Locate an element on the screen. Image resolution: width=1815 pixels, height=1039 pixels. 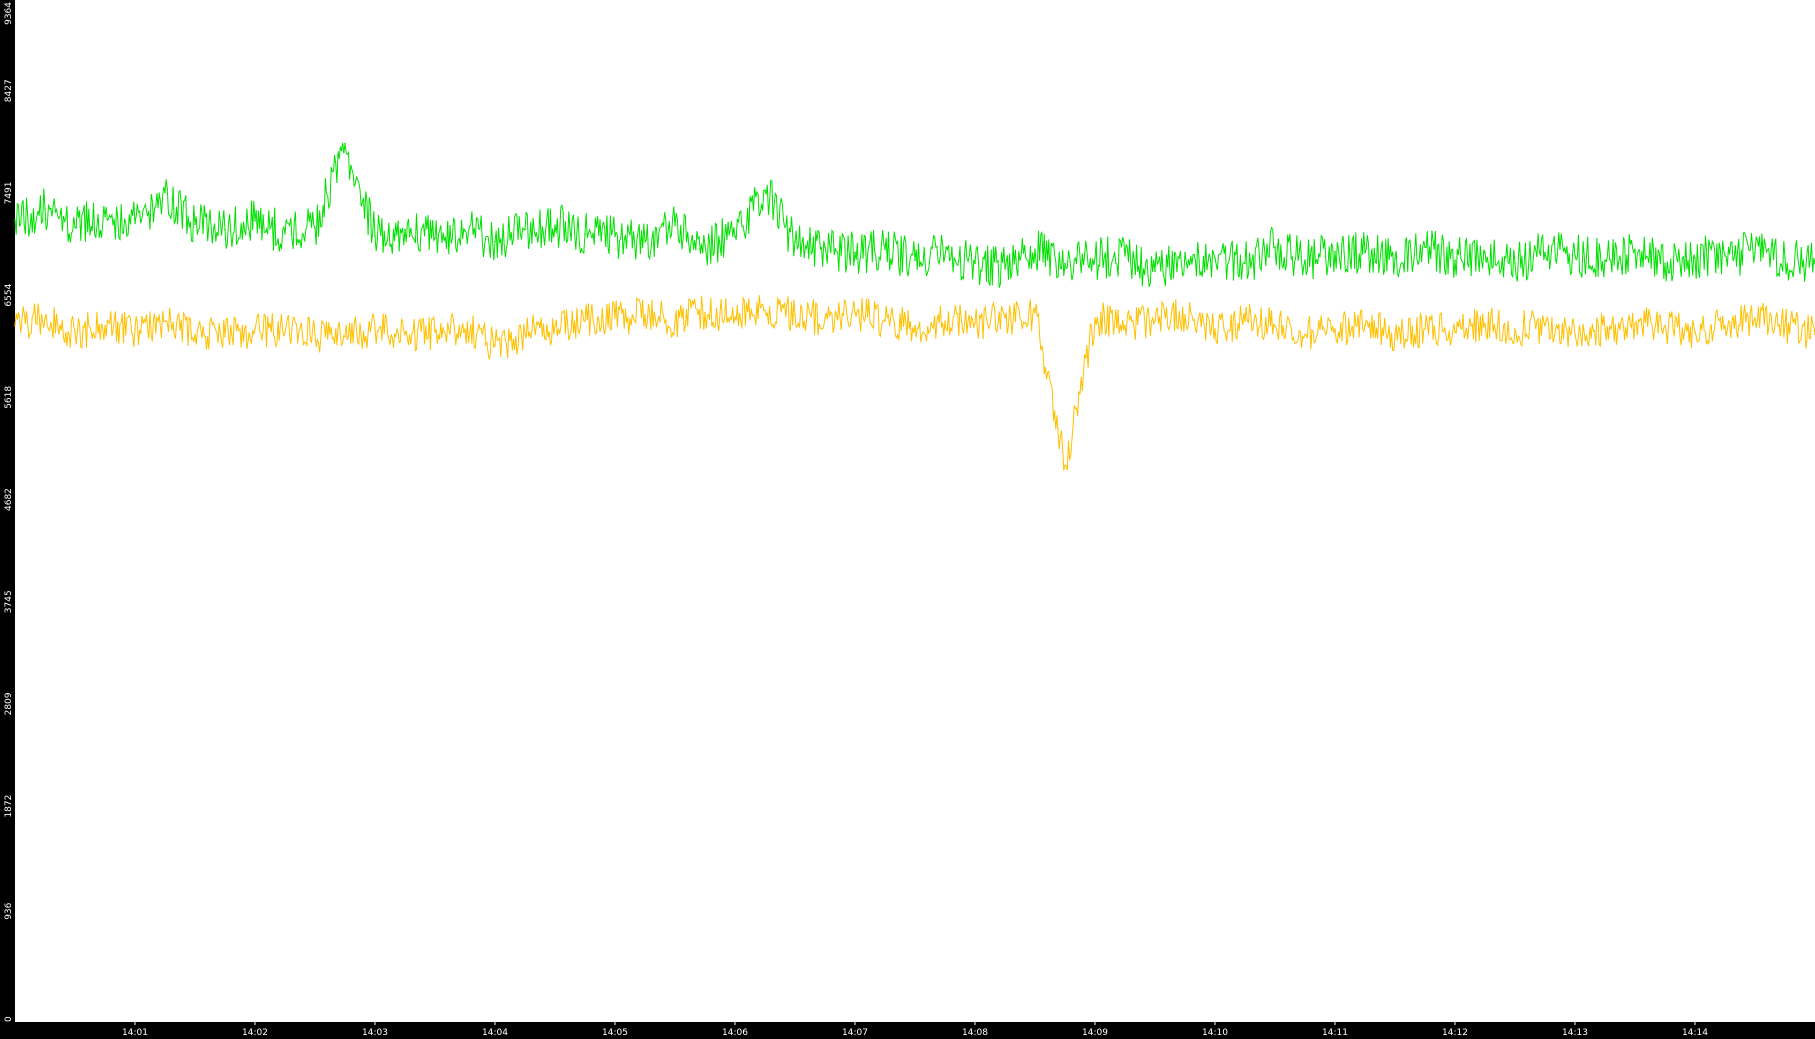
x-tick-label: 14:11 is located at coordinates (1335, 1033).